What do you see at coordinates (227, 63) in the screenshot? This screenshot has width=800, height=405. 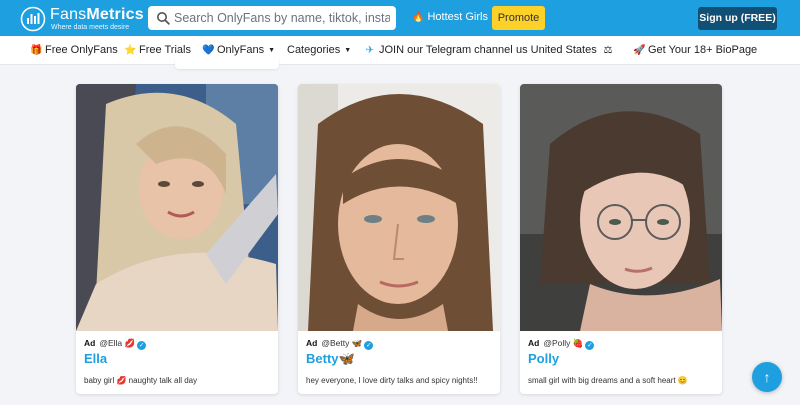 I see `previous-card-edge` at bounding box center [227, 63].